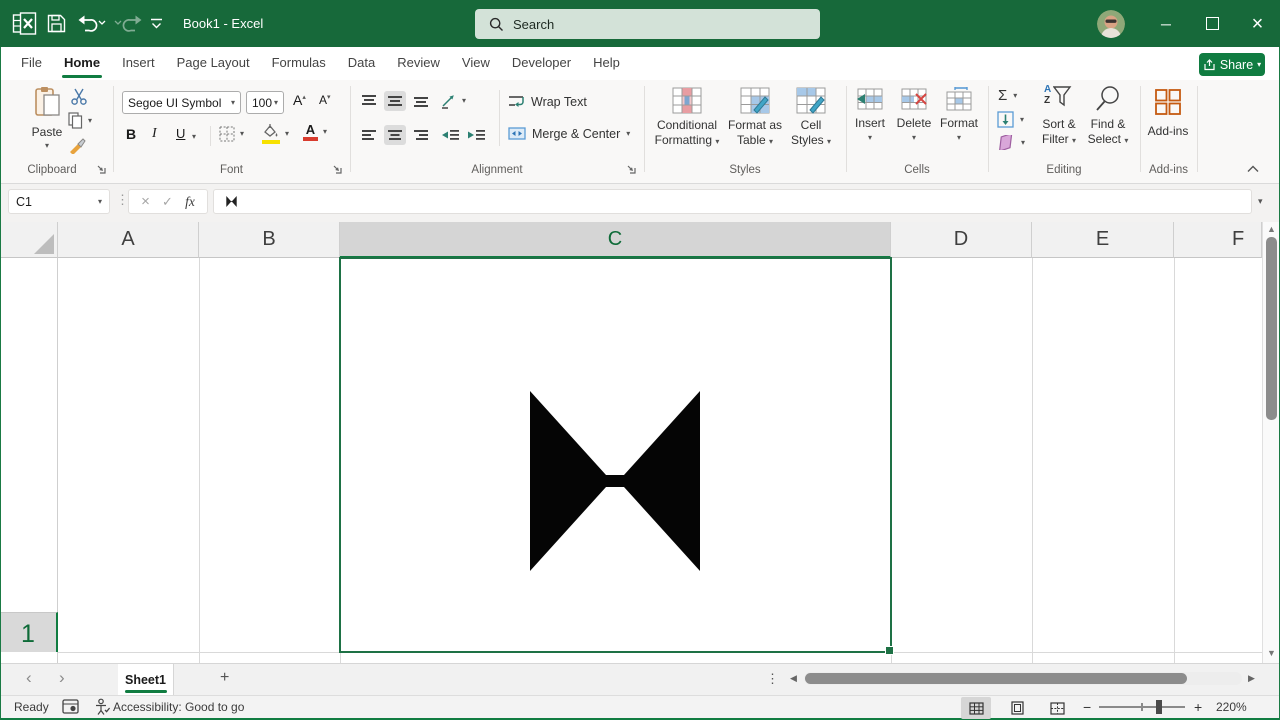 The height and width of the screenshot is (720, 1280). What do you see at coordinates (647, 24) in the screenshot?
I see `search-bar: Search` at bounding box center [647, 24].